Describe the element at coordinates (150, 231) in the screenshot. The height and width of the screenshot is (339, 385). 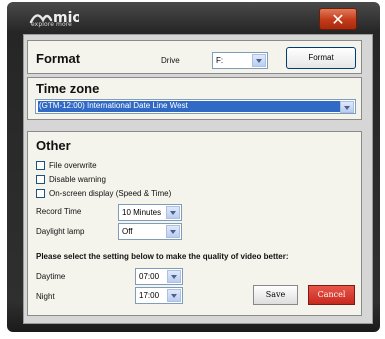
I see `daylight-lamp-select: Off` at that location.